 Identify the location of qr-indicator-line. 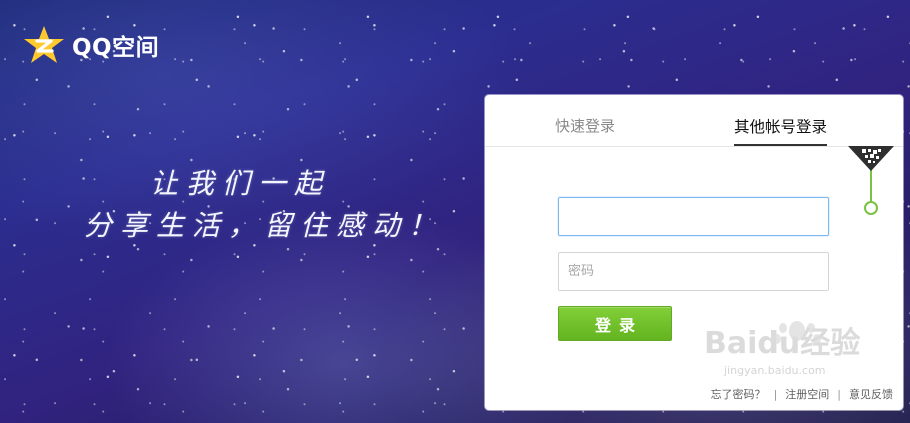
(871, 184).